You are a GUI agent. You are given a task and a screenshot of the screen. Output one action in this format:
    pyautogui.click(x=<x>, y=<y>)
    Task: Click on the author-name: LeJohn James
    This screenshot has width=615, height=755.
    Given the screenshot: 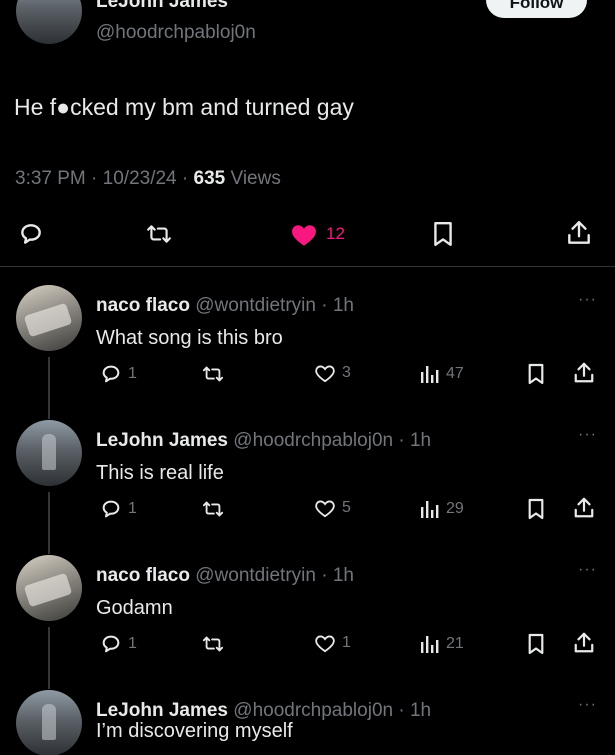 What is the action you would take?
    pyautogui.click(x=162, y=6)
    